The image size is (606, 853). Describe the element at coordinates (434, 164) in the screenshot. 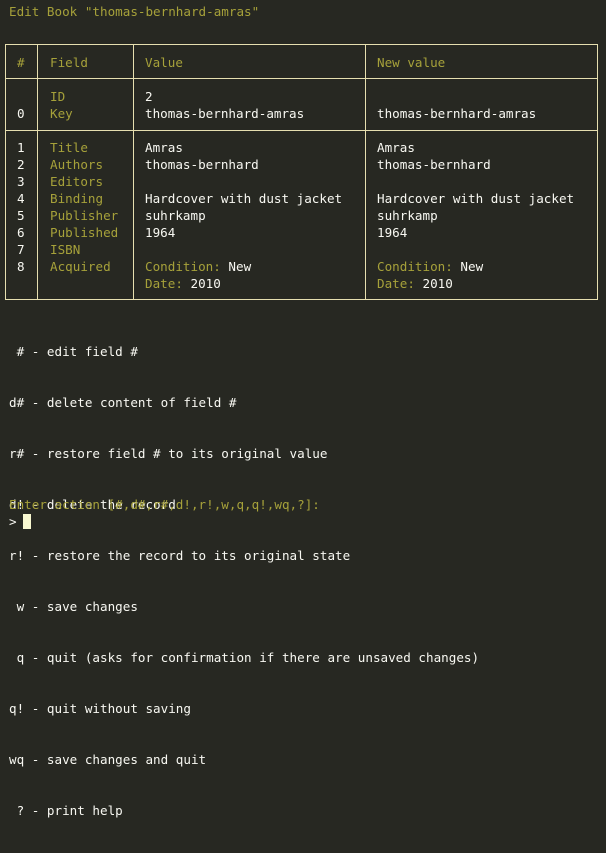

I see `field-new-value-authors: thomas-bernhard` at that location.